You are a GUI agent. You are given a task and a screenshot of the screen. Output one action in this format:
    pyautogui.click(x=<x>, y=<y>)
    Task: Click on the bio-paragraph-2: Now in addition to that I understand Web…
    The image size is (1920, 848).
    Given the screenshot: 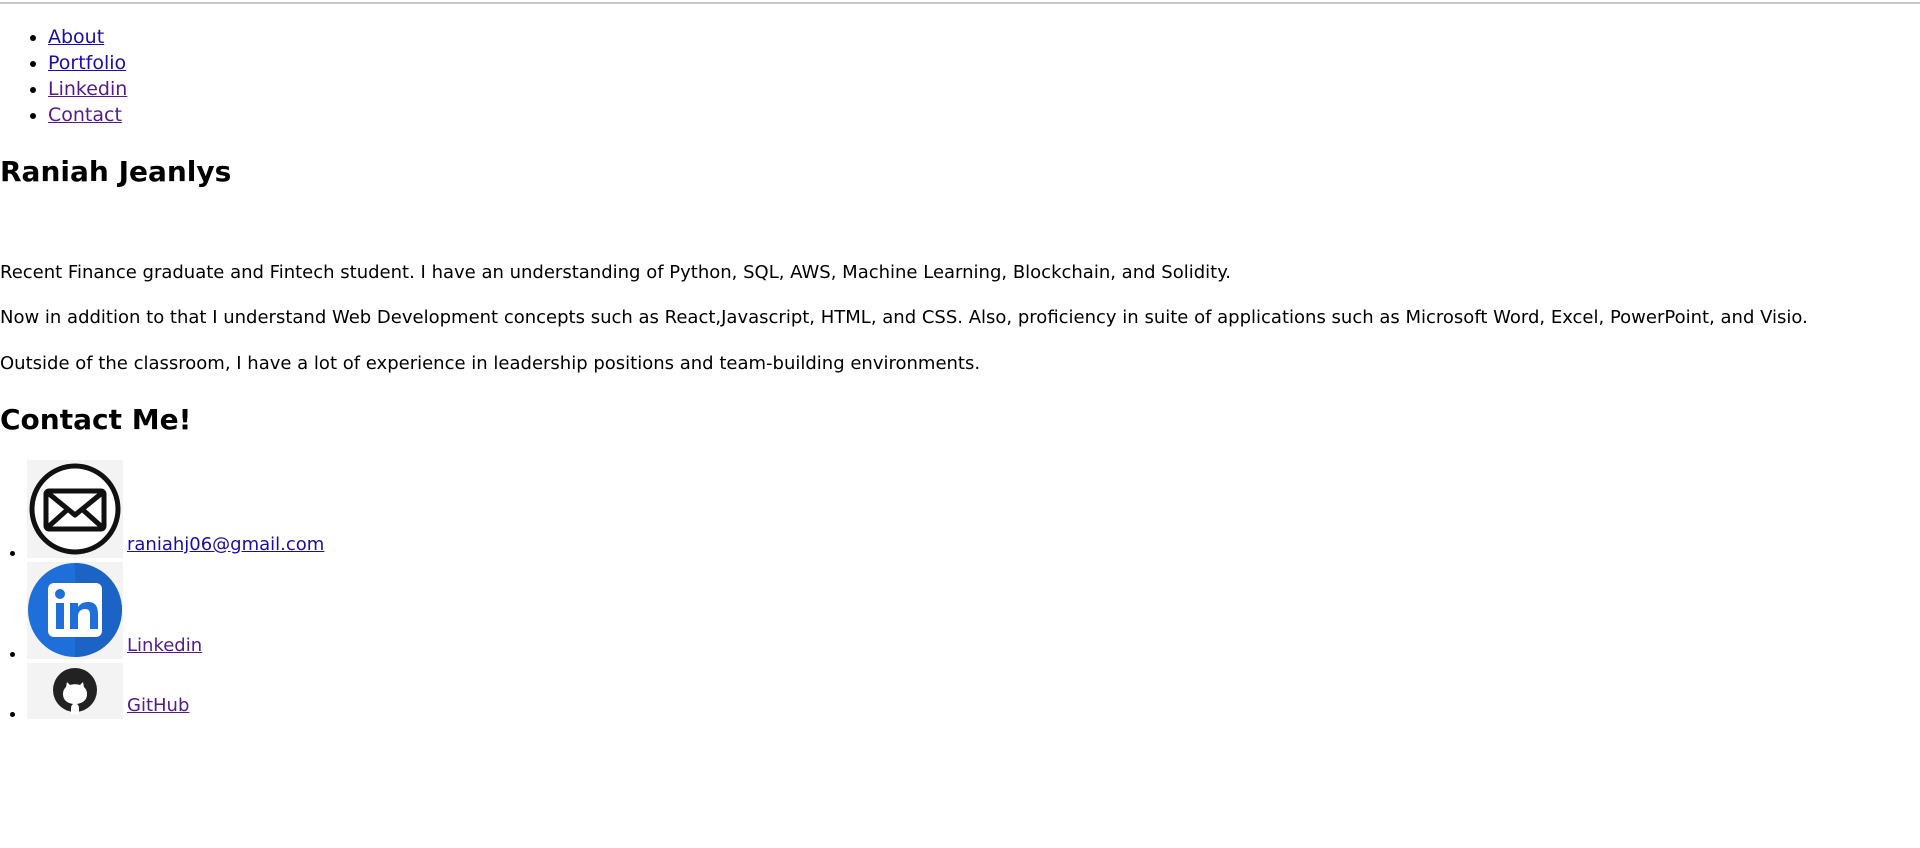 What is the action you would take?
    pyautogui.click(x=904, y=317)
    